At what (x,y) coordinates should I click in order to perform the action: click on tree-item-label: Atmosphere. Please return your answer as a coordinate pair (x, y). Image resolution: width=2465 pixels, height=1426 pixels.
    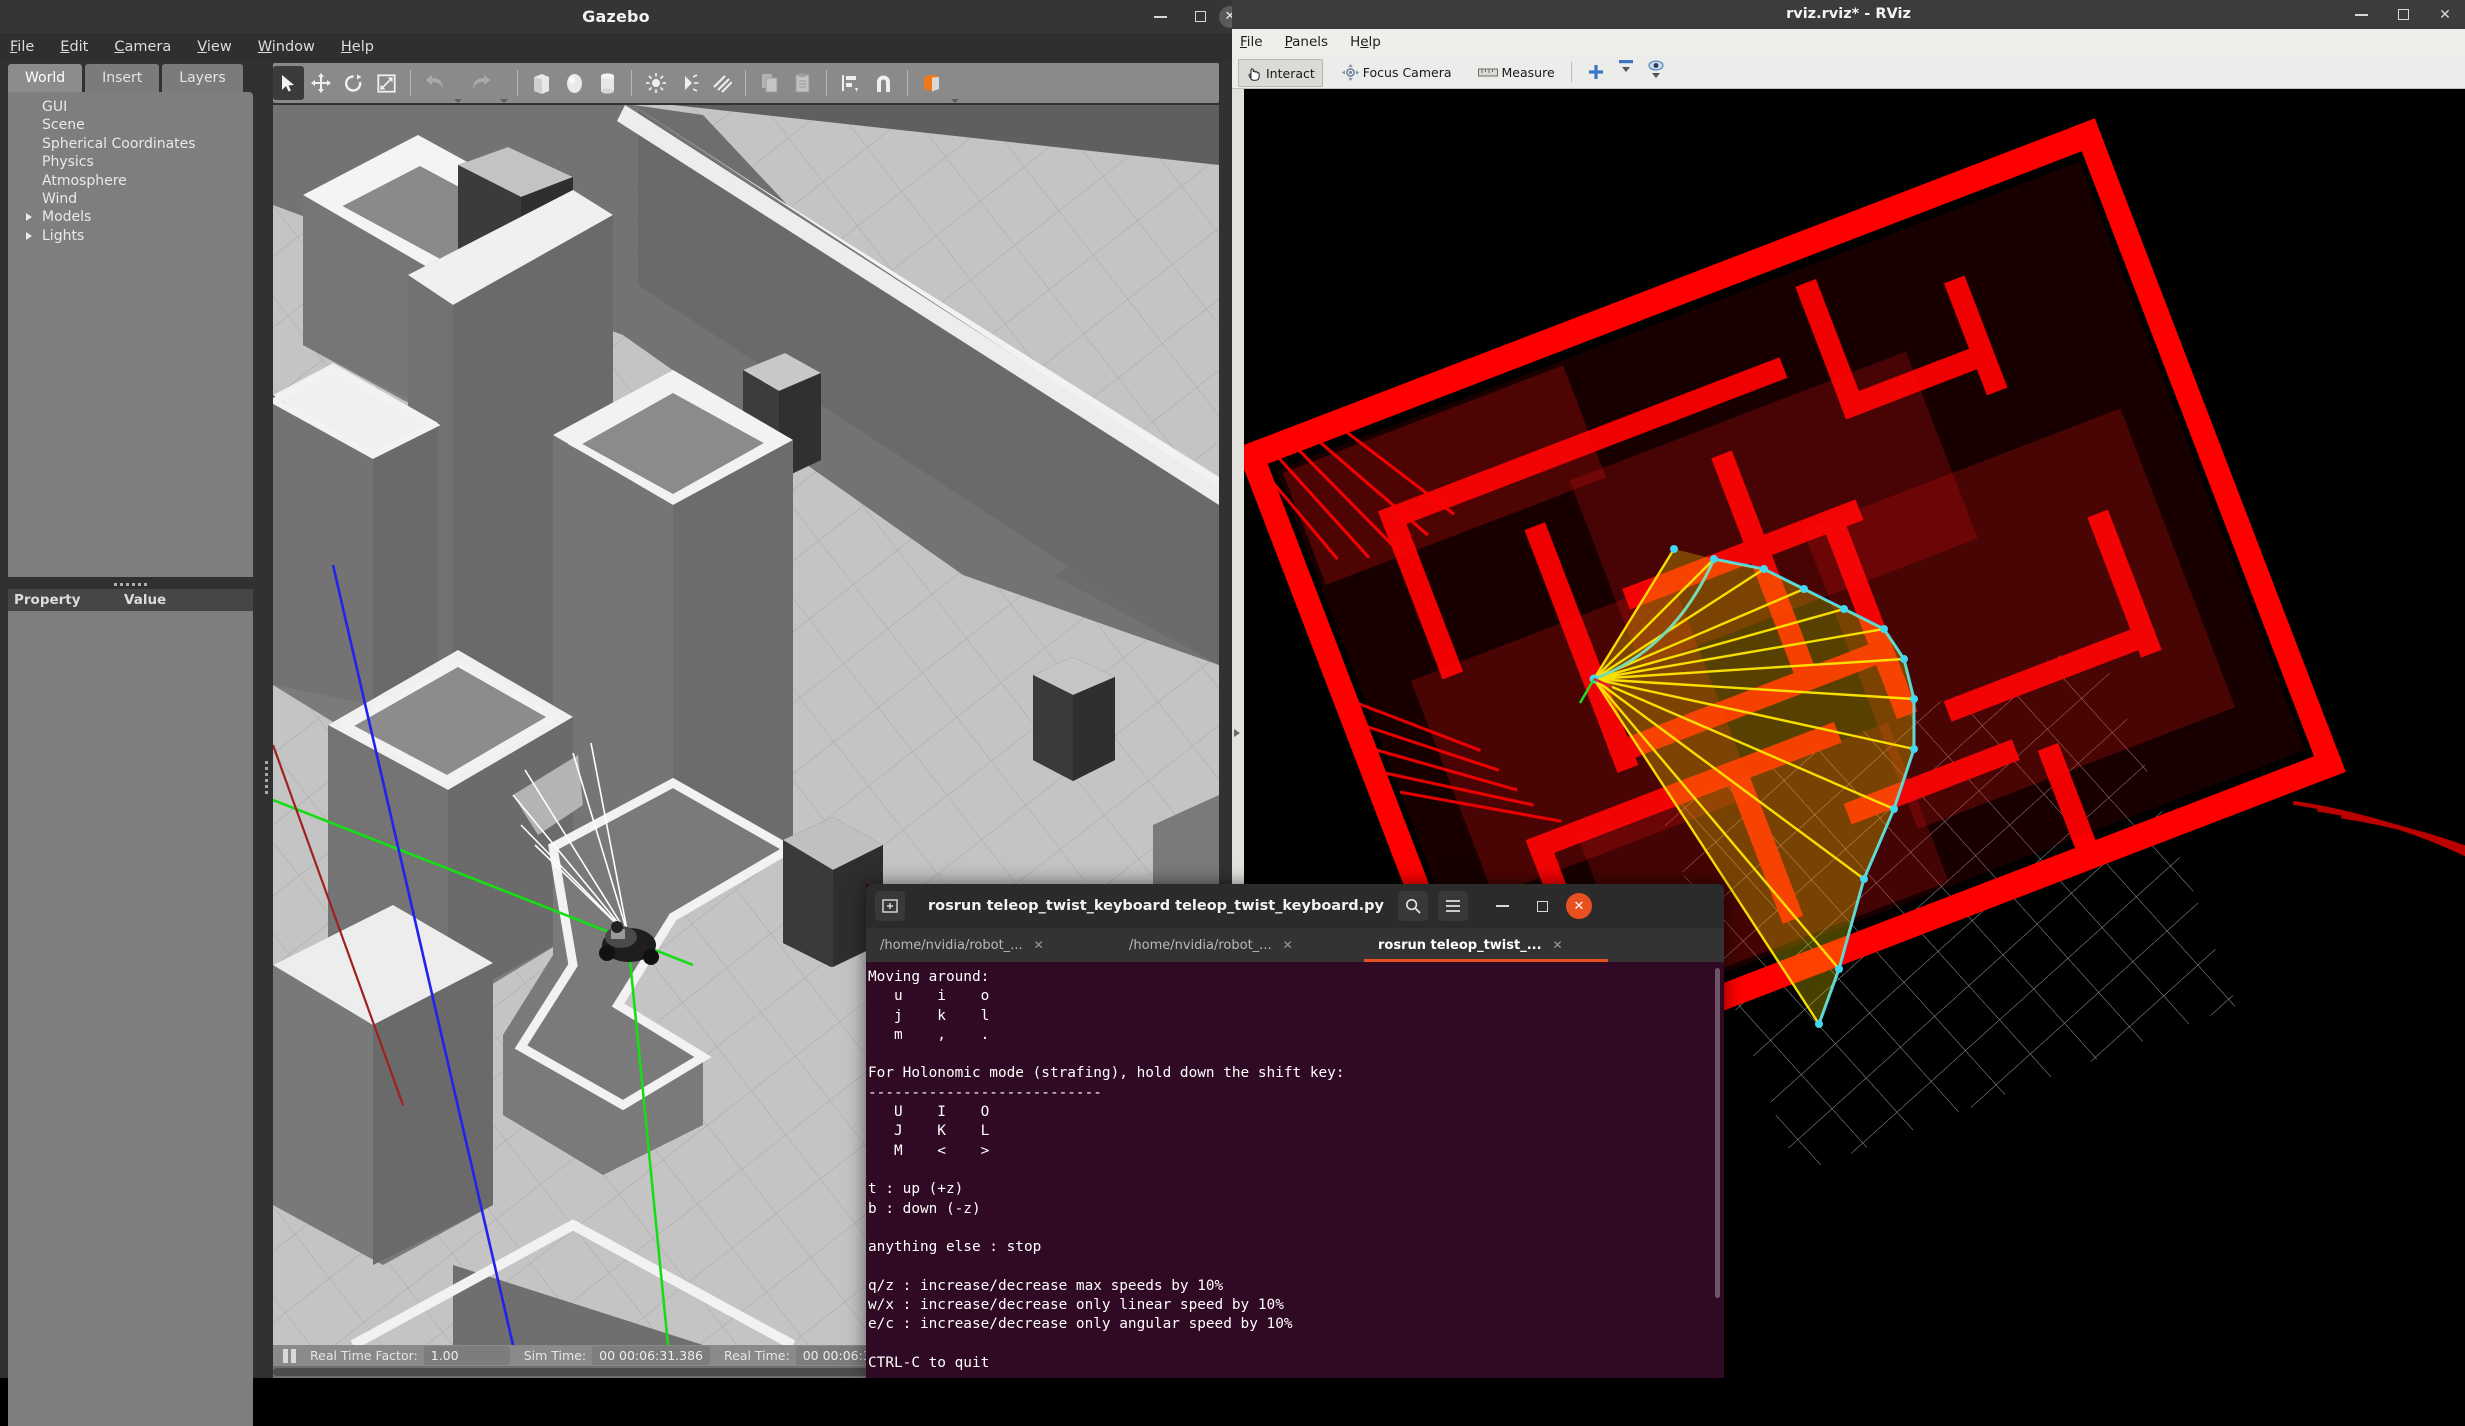
    Looking at the image, I should click on (84, 180).